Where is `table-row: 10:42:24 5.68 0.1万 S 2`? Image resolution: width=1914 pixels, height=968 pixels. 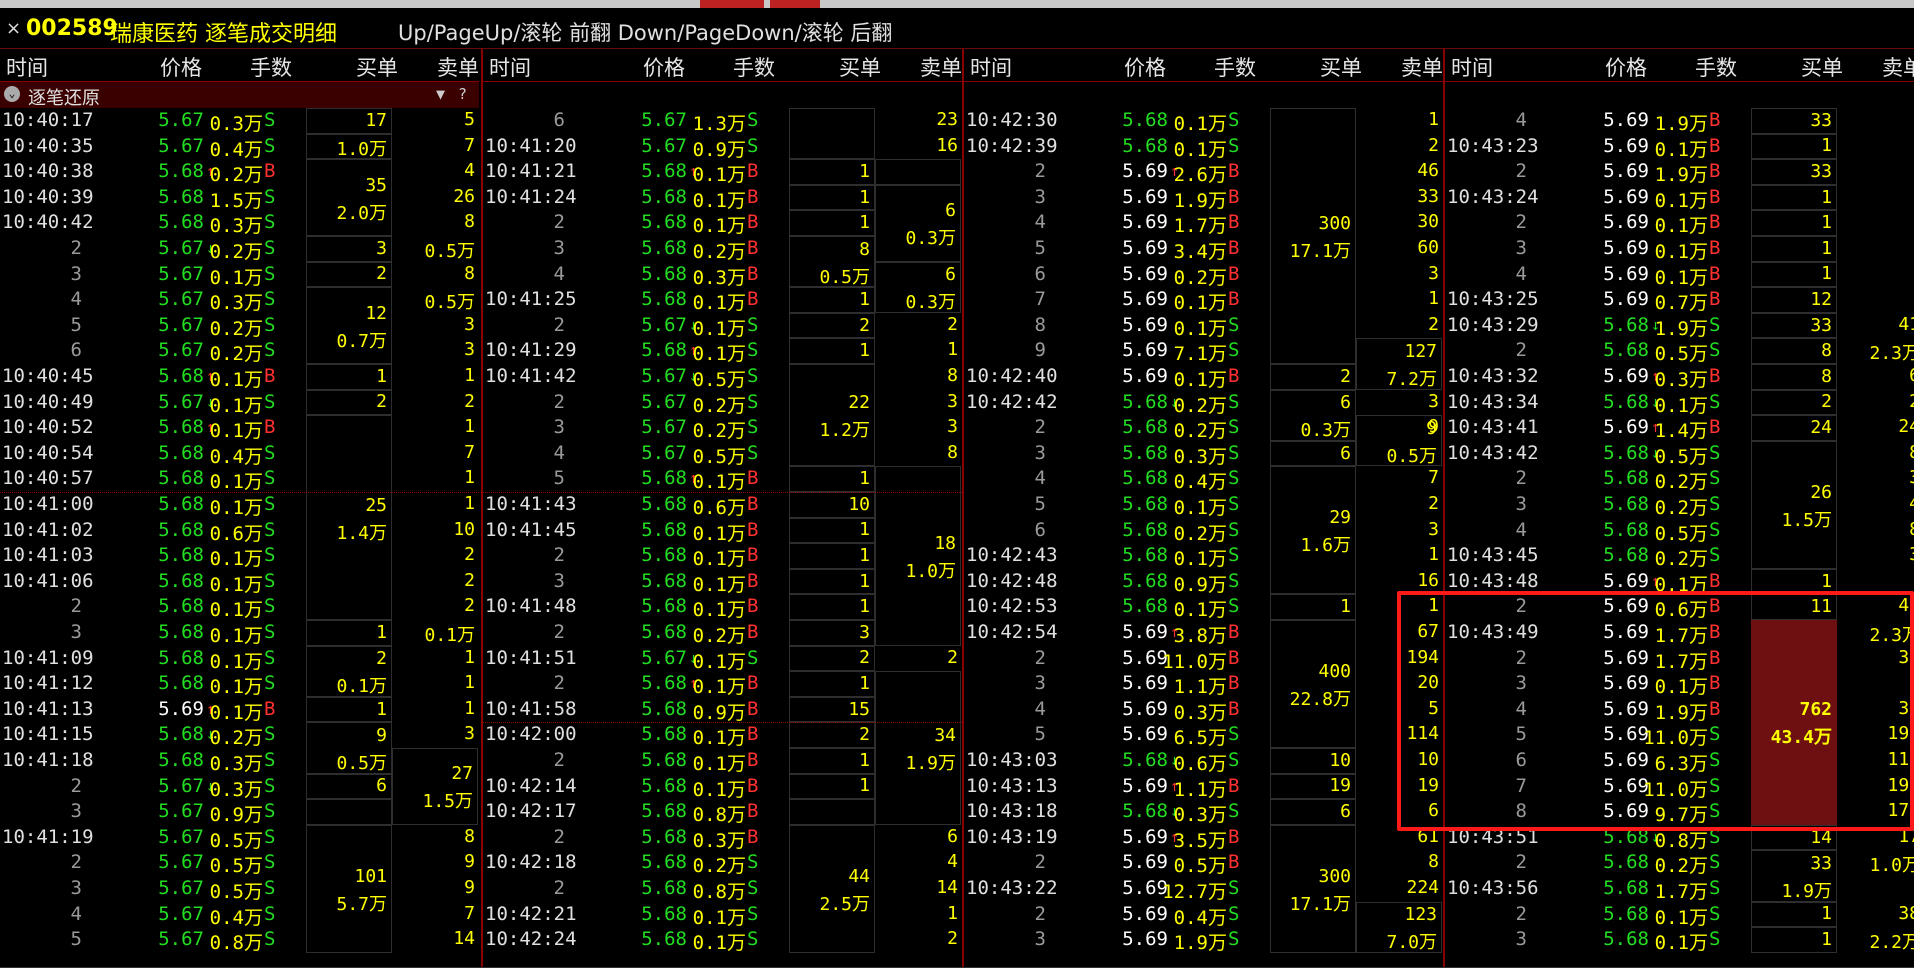
table-row: 10:42:24 5.68 0.1万 S 2 is located at coordinates (722, 940).